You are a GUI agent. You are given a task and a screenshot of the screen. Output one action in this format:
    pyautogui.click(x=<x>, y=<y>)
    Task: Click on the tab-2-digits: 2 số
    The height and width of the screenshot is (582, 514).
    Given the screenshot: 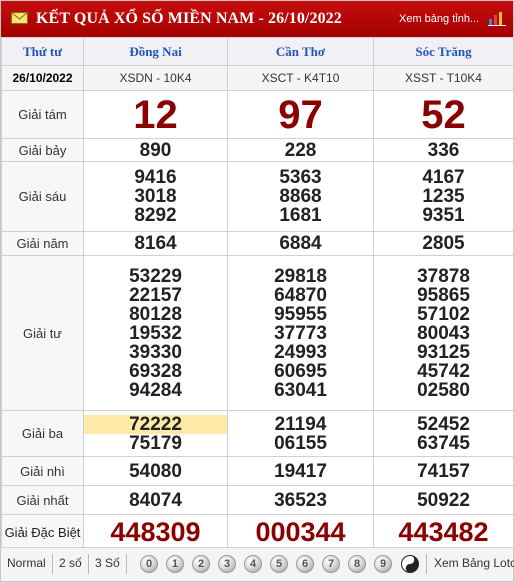 What is the action you would take?
    pyautogui.click(x=70, y=563)
    